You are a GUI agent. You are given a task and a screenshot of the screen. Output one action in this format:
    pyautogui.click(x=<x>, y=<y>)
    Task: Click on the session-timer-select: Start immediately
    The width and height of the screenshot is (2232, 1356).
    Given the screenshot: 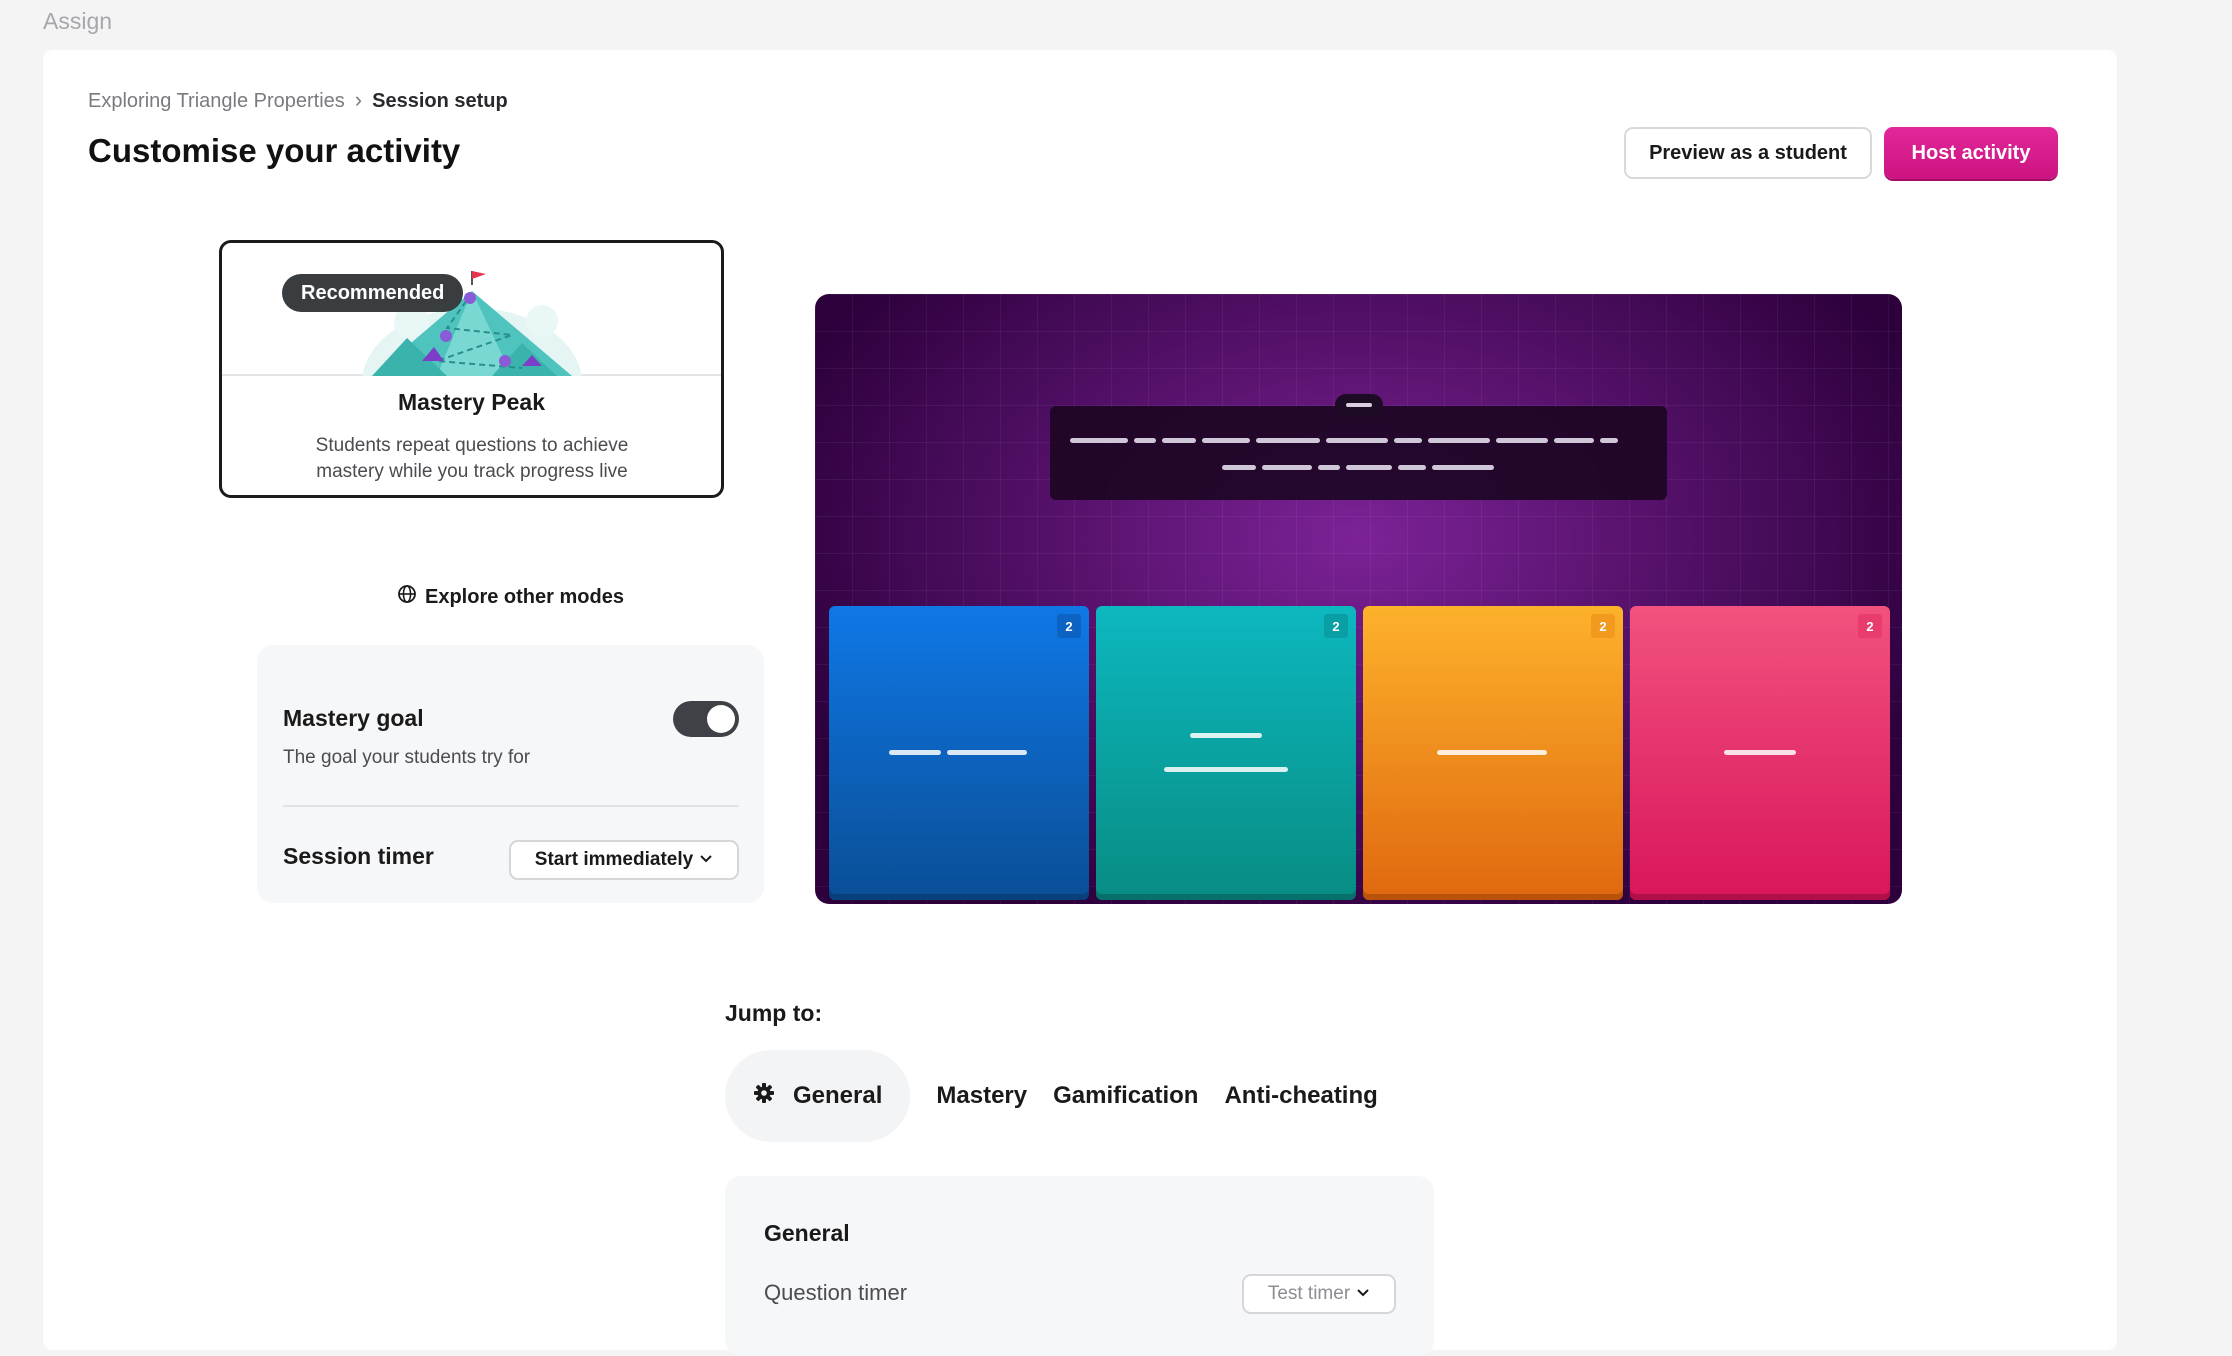 What is the action you would take?
    pyautogui.click(x=624, y=860)
    